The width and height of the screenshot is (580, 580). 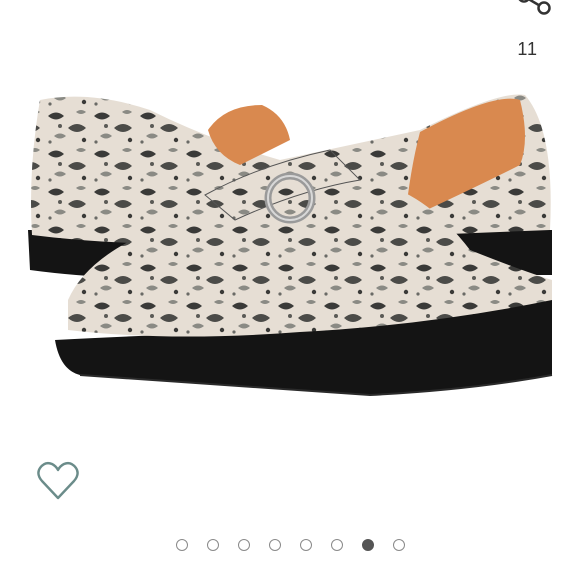 What do you see at coordinates (367, 545) in the screenshot?
I see `carousel-dot-active` at bounding box center [367, 545].